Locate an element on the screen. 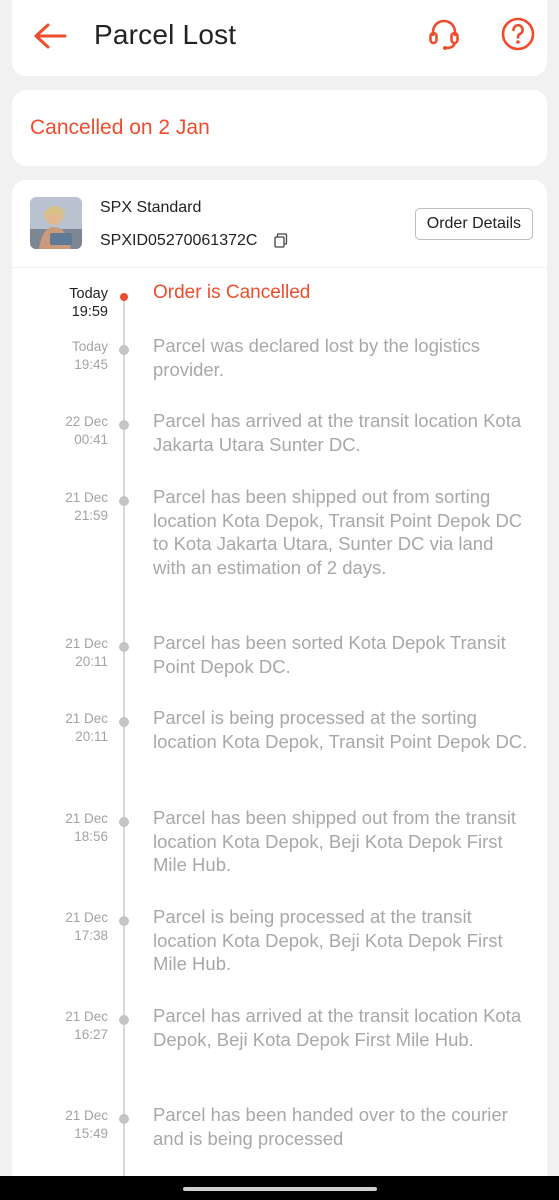 The width and height of the screenshot is (559, 1200). help-button is located at coordinates (518, 36).